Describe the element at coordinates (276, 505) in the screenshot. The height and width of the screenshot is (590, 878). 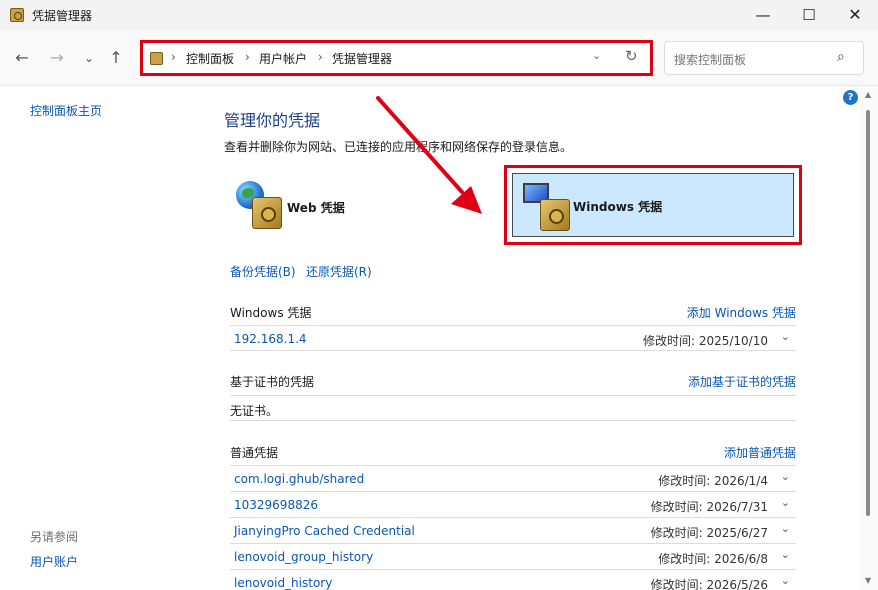
I see `credential-name: 10329698826` at that location.